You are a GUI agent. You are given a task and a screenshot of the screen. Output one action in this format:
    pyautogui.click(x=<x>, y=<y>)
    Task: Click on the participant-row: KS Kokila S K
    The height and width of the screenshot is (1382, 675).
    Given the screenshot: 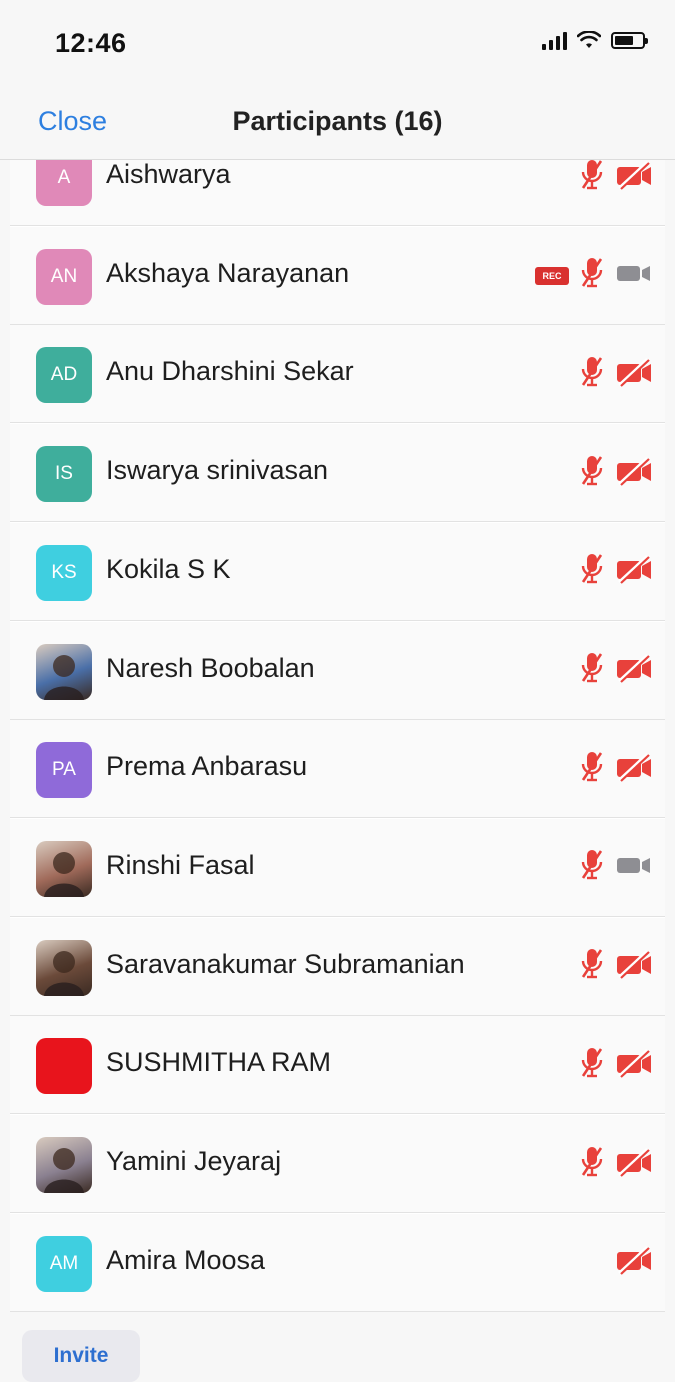 What is the action you would take?
    pyautogui.click(x=337, y=571)
    